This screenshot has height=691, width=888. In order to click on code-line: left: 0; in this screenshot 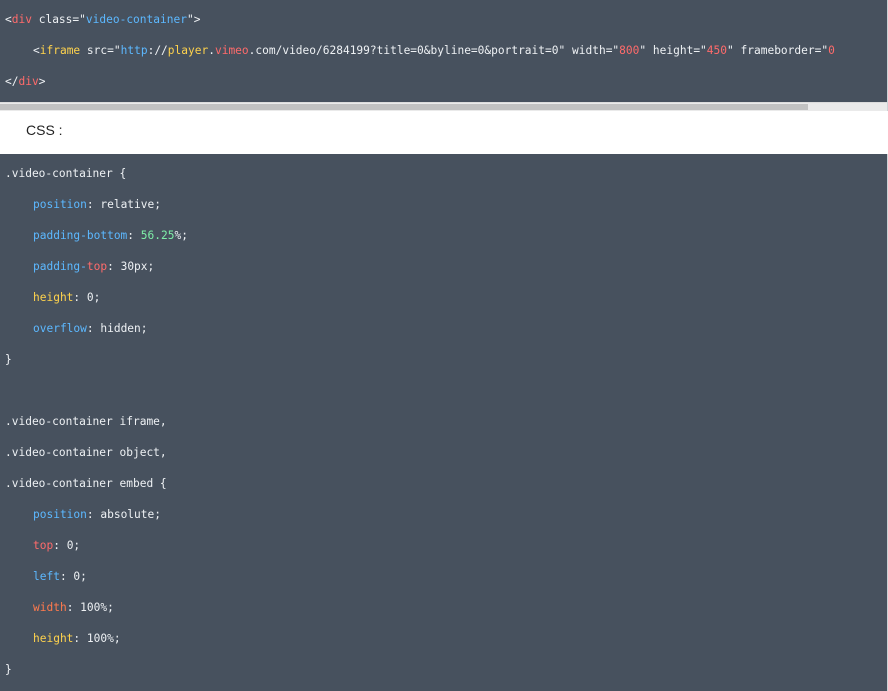, I will do `click(443, 576)`.